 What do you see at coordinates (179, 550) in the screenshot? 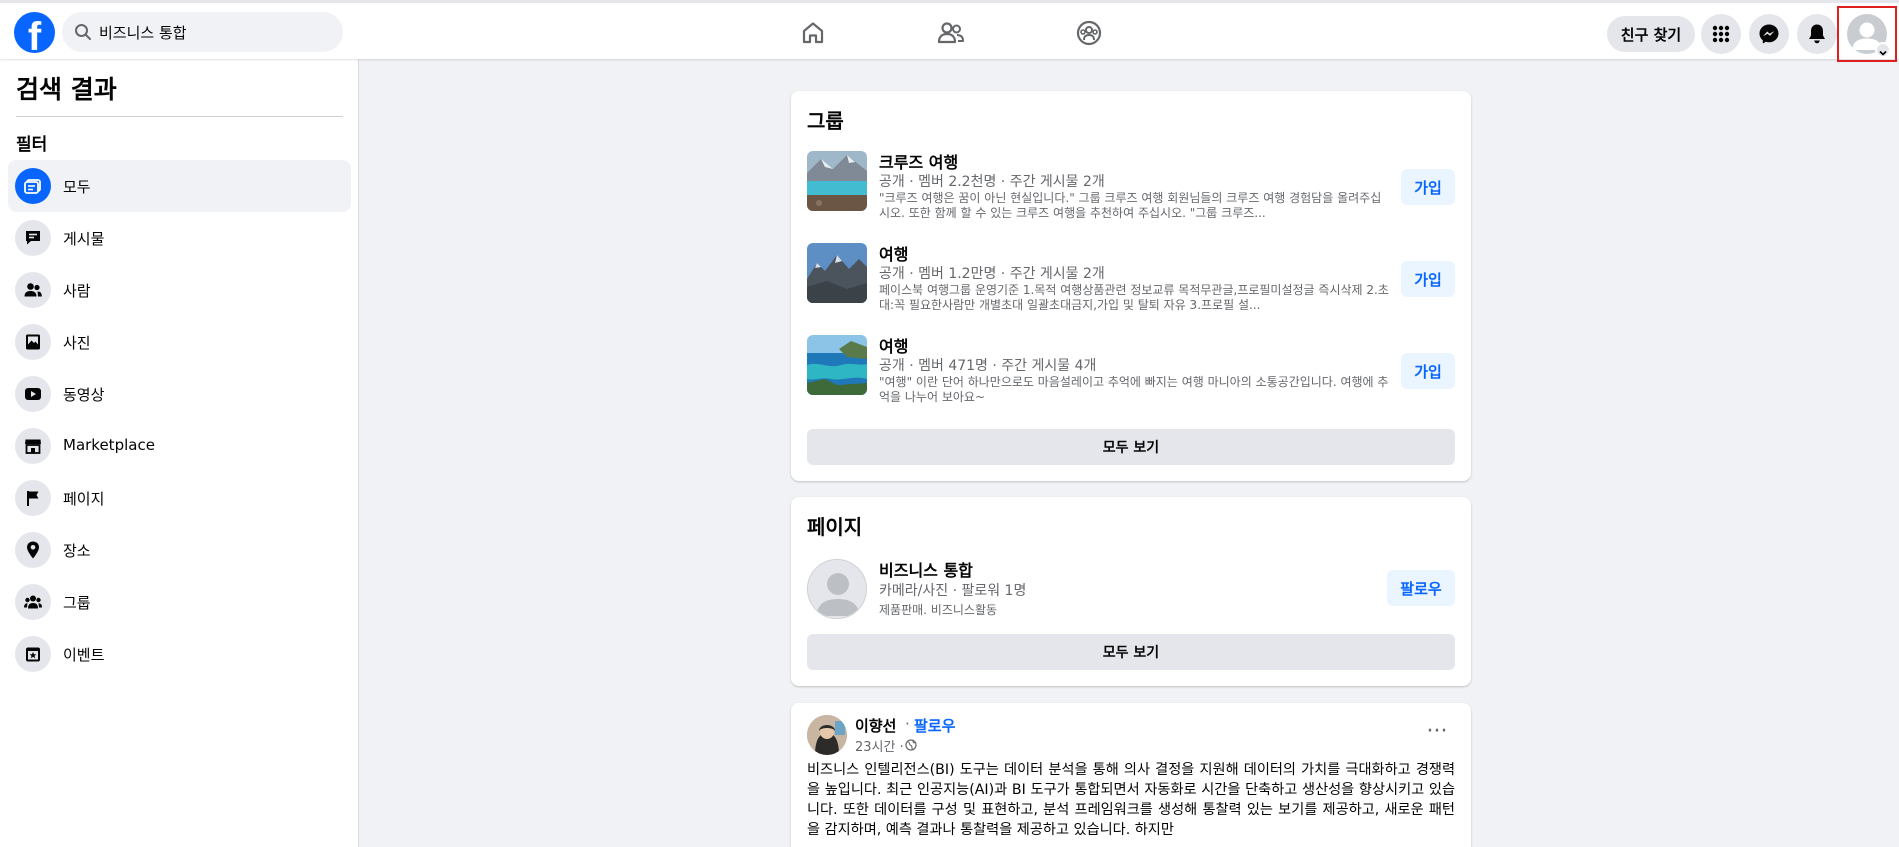
I see `filter-item-places: 장소` at bounding box center [179, 550].